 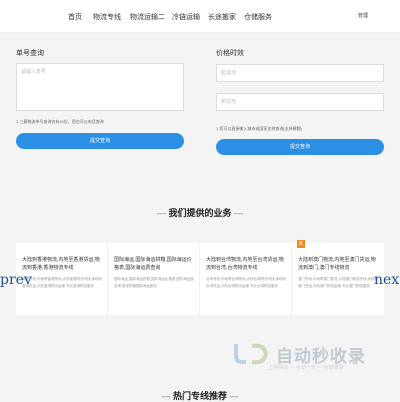 I want to click on nav-item-logistics-lines: 物流专线, so click(x=107, y=17).